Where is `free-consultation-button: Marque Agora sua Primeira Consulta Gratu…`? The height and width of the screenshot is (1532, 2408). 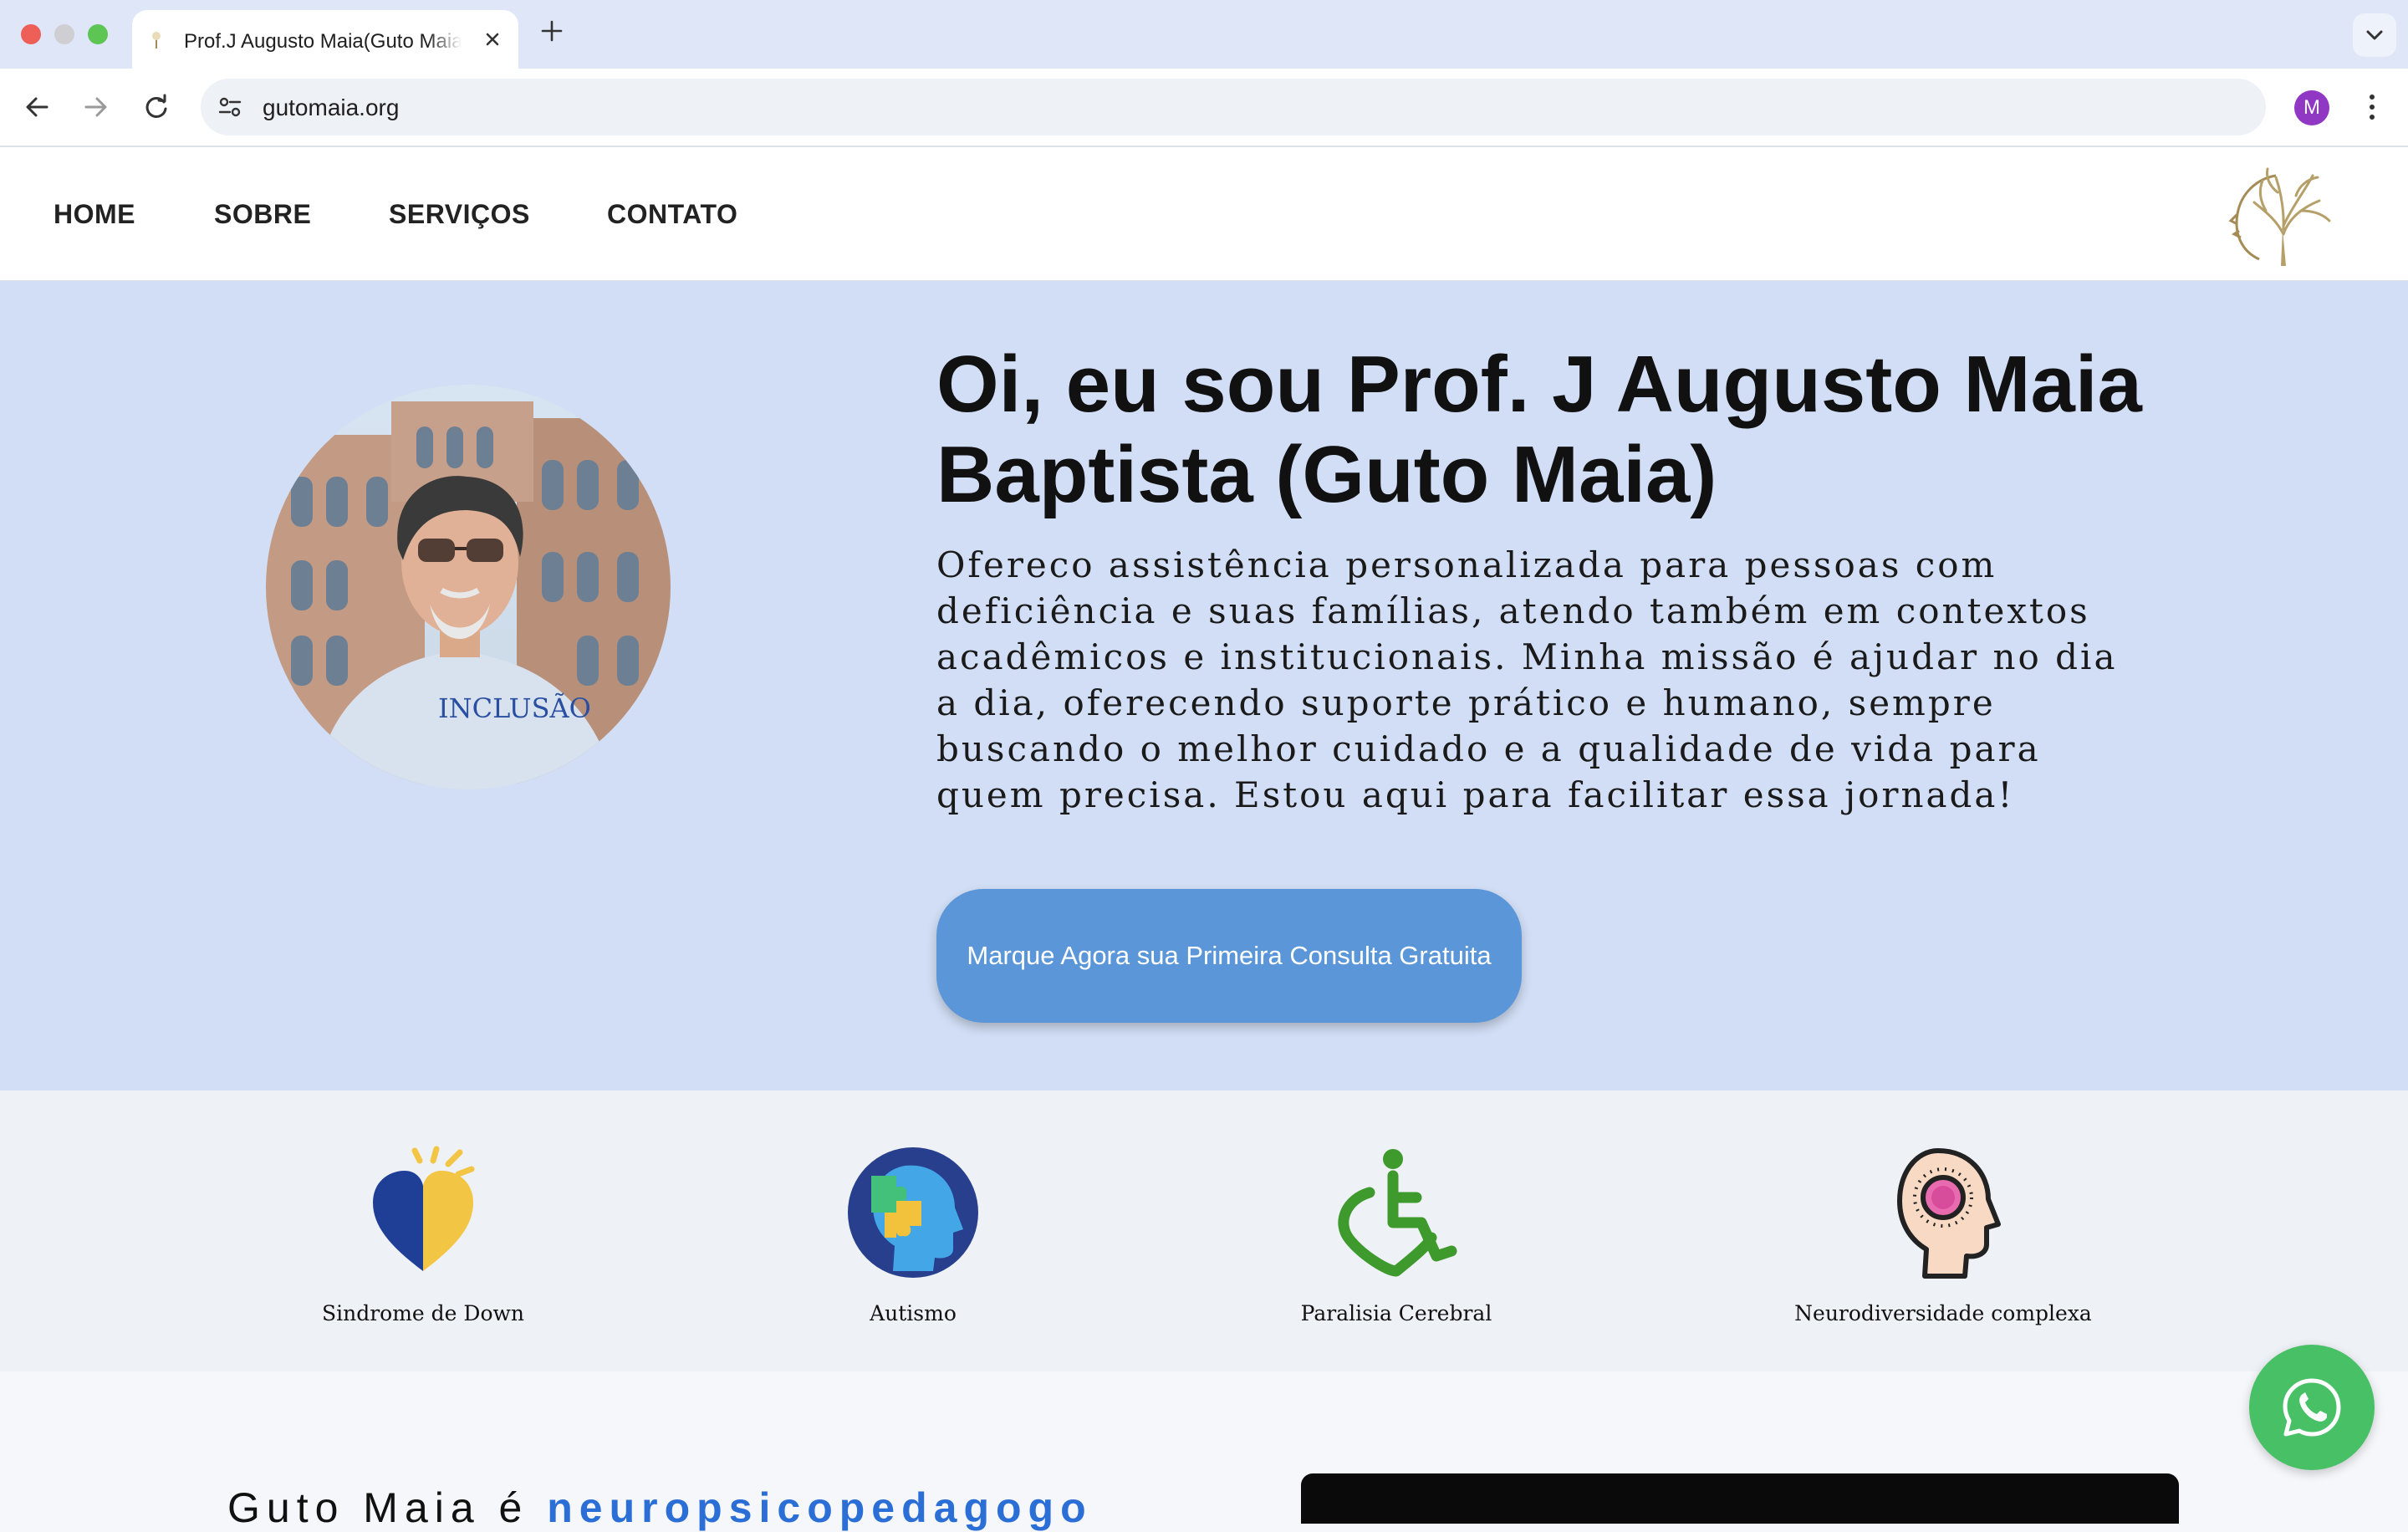 free-consultation-button: Marque Agora sua Primeira Consulta Gratu… is located at coordinates (1229, 956).